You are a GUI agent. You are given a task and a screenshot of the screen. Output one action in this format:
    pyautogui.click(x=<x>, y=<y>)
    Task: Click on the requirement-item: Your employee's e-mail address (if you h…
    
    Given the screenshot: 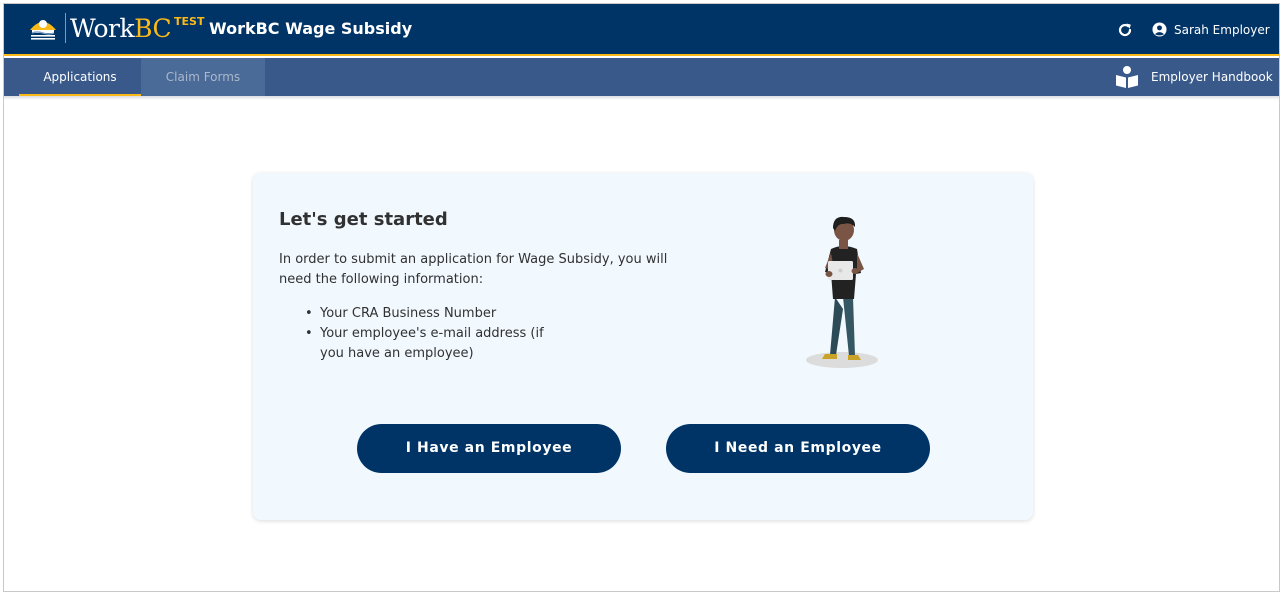 What is the action you would take?
    pyautogui.click(x=435, y=344)
    